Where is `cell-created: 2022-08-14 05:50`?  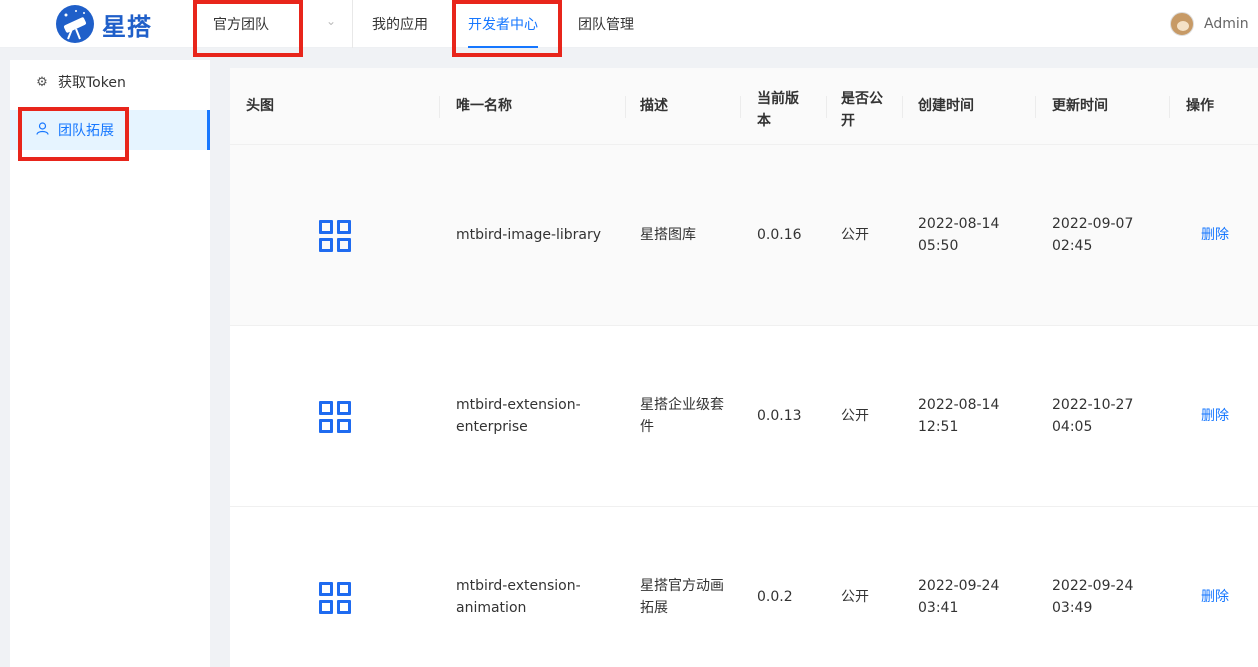
cell-created: 2022-08-14 05:50 is located at coordinates (959, 235).